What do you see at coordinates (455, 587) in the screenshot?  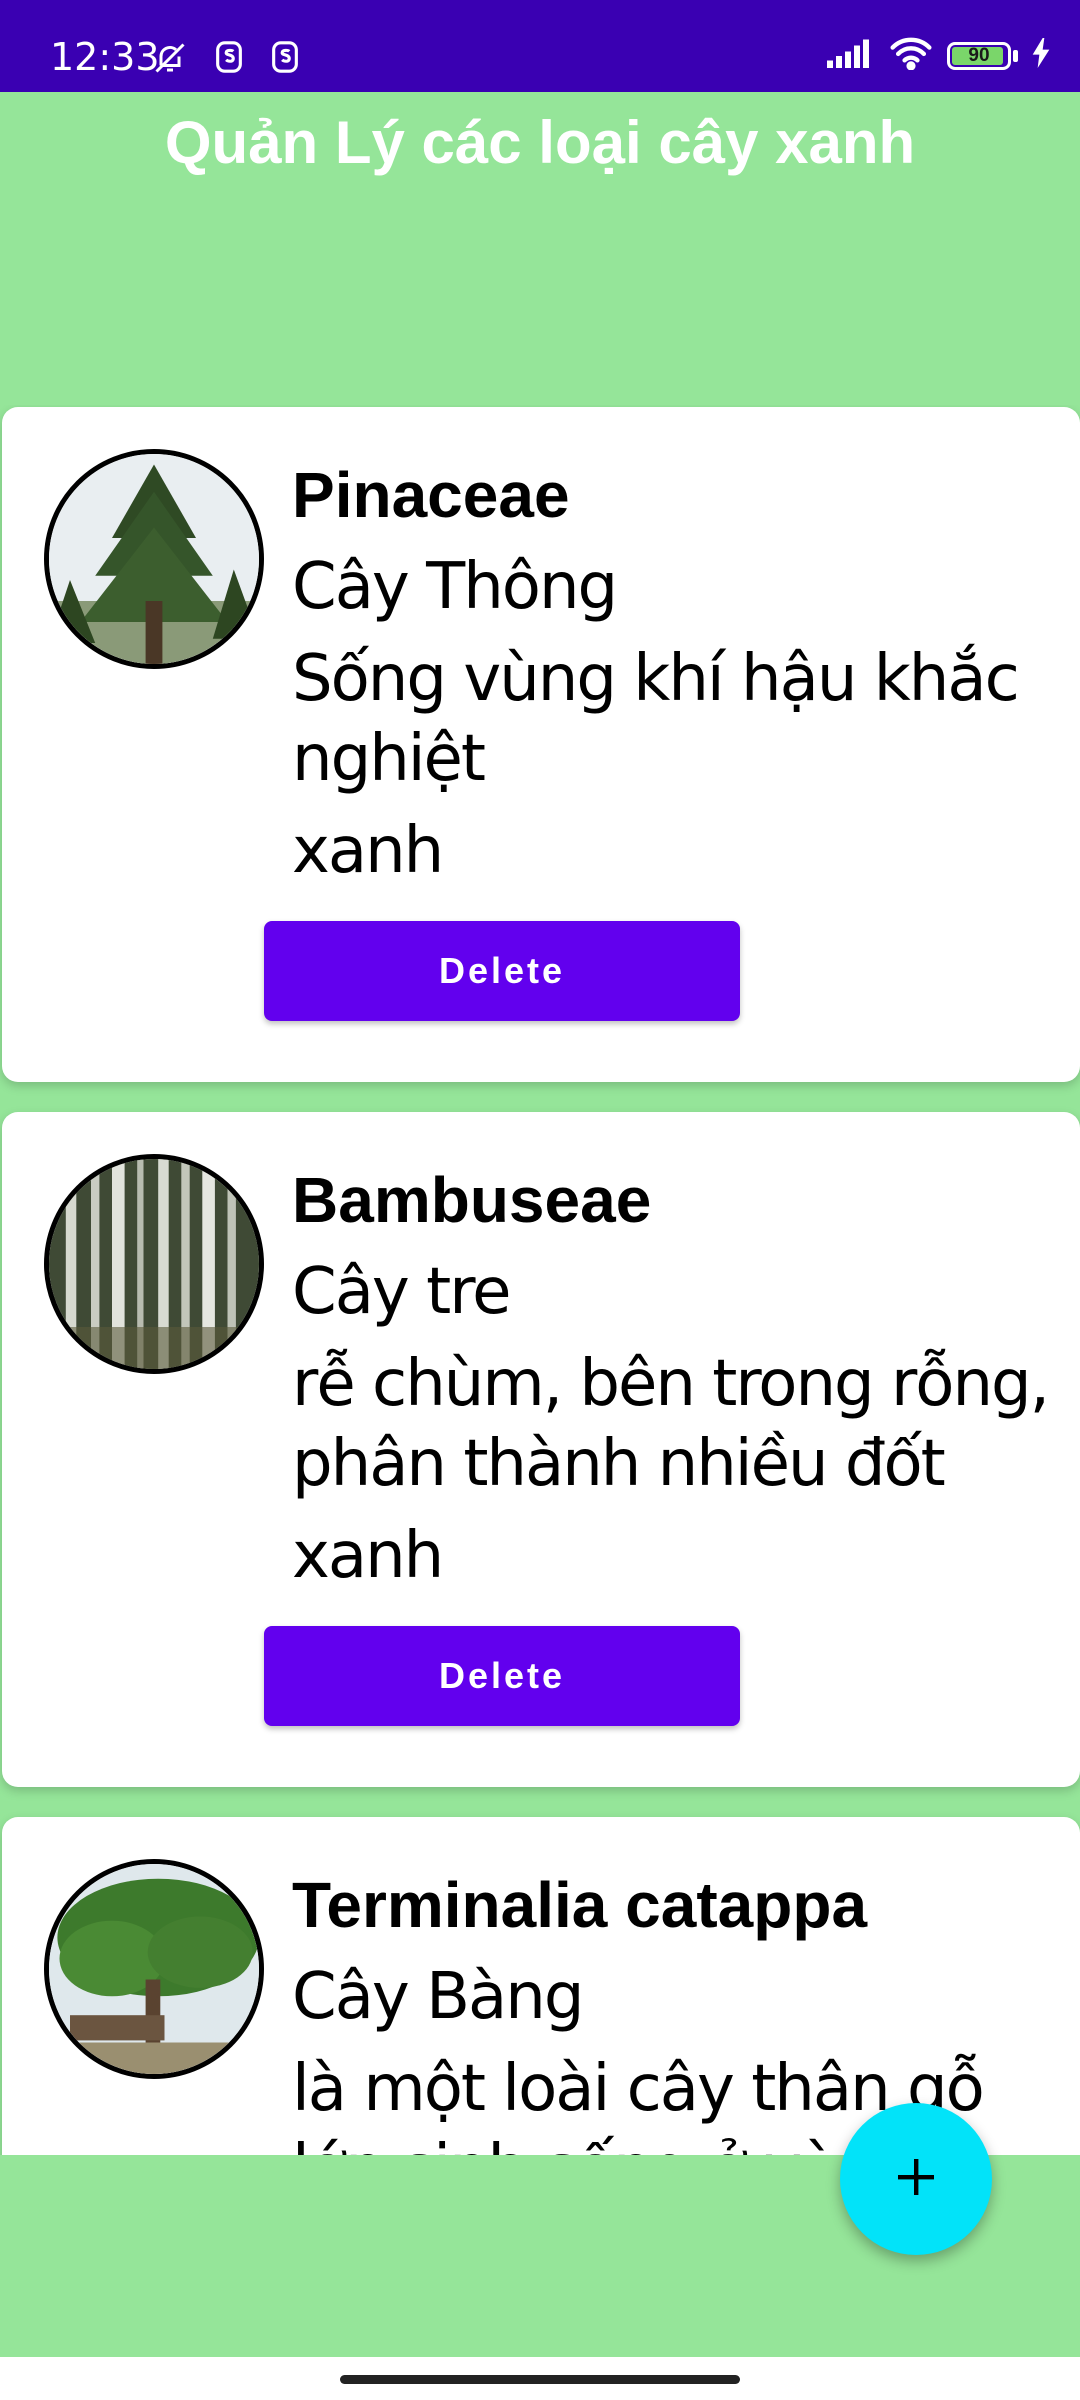 I see `common-name: Cây Thông` at bounding box center [455, 587].